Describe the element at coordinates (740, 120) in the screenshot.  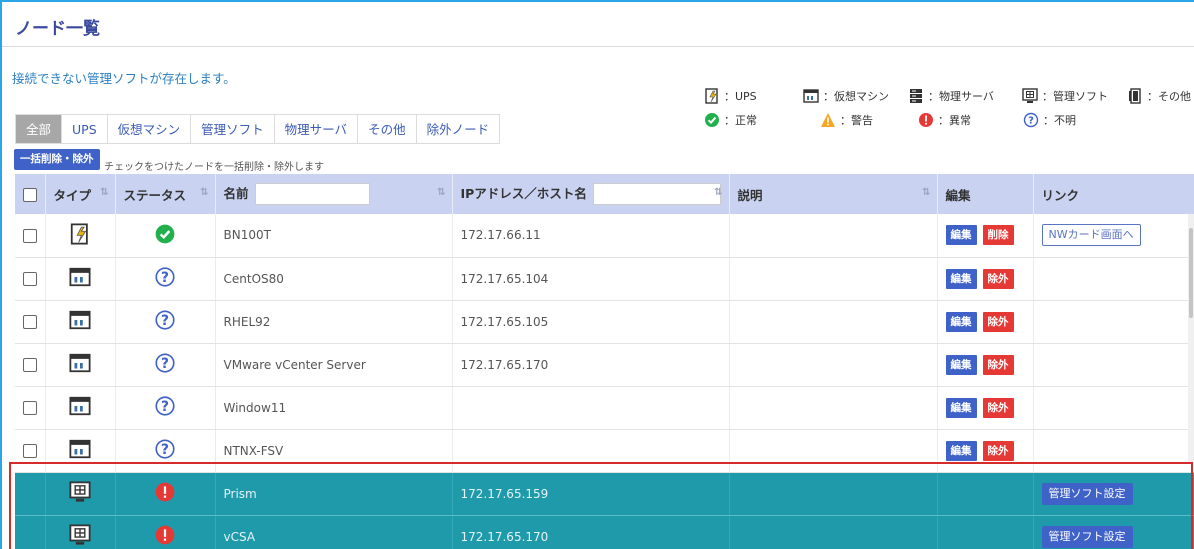
I see `legend-ok-label: ：正常` at that location.